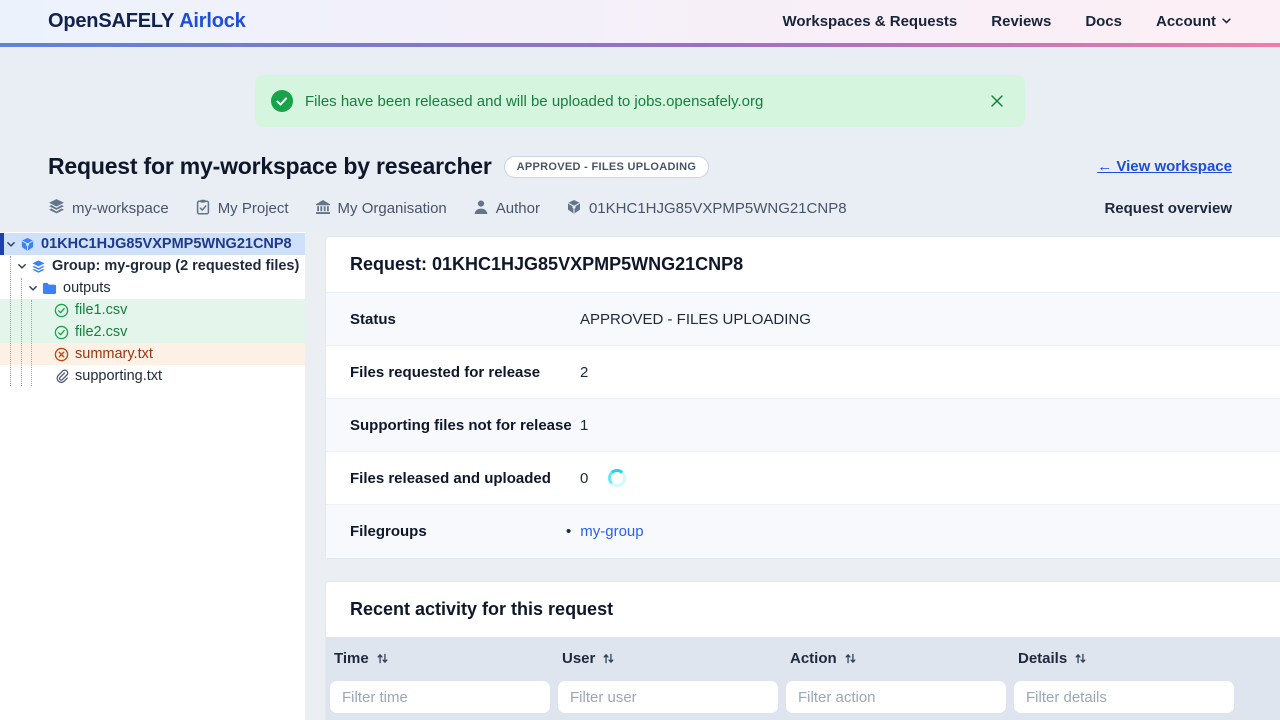 The height and width of the screenshot is (720, 1280). I want to click on page-title: Request for my-workspace by researcher, so click(270, 166).